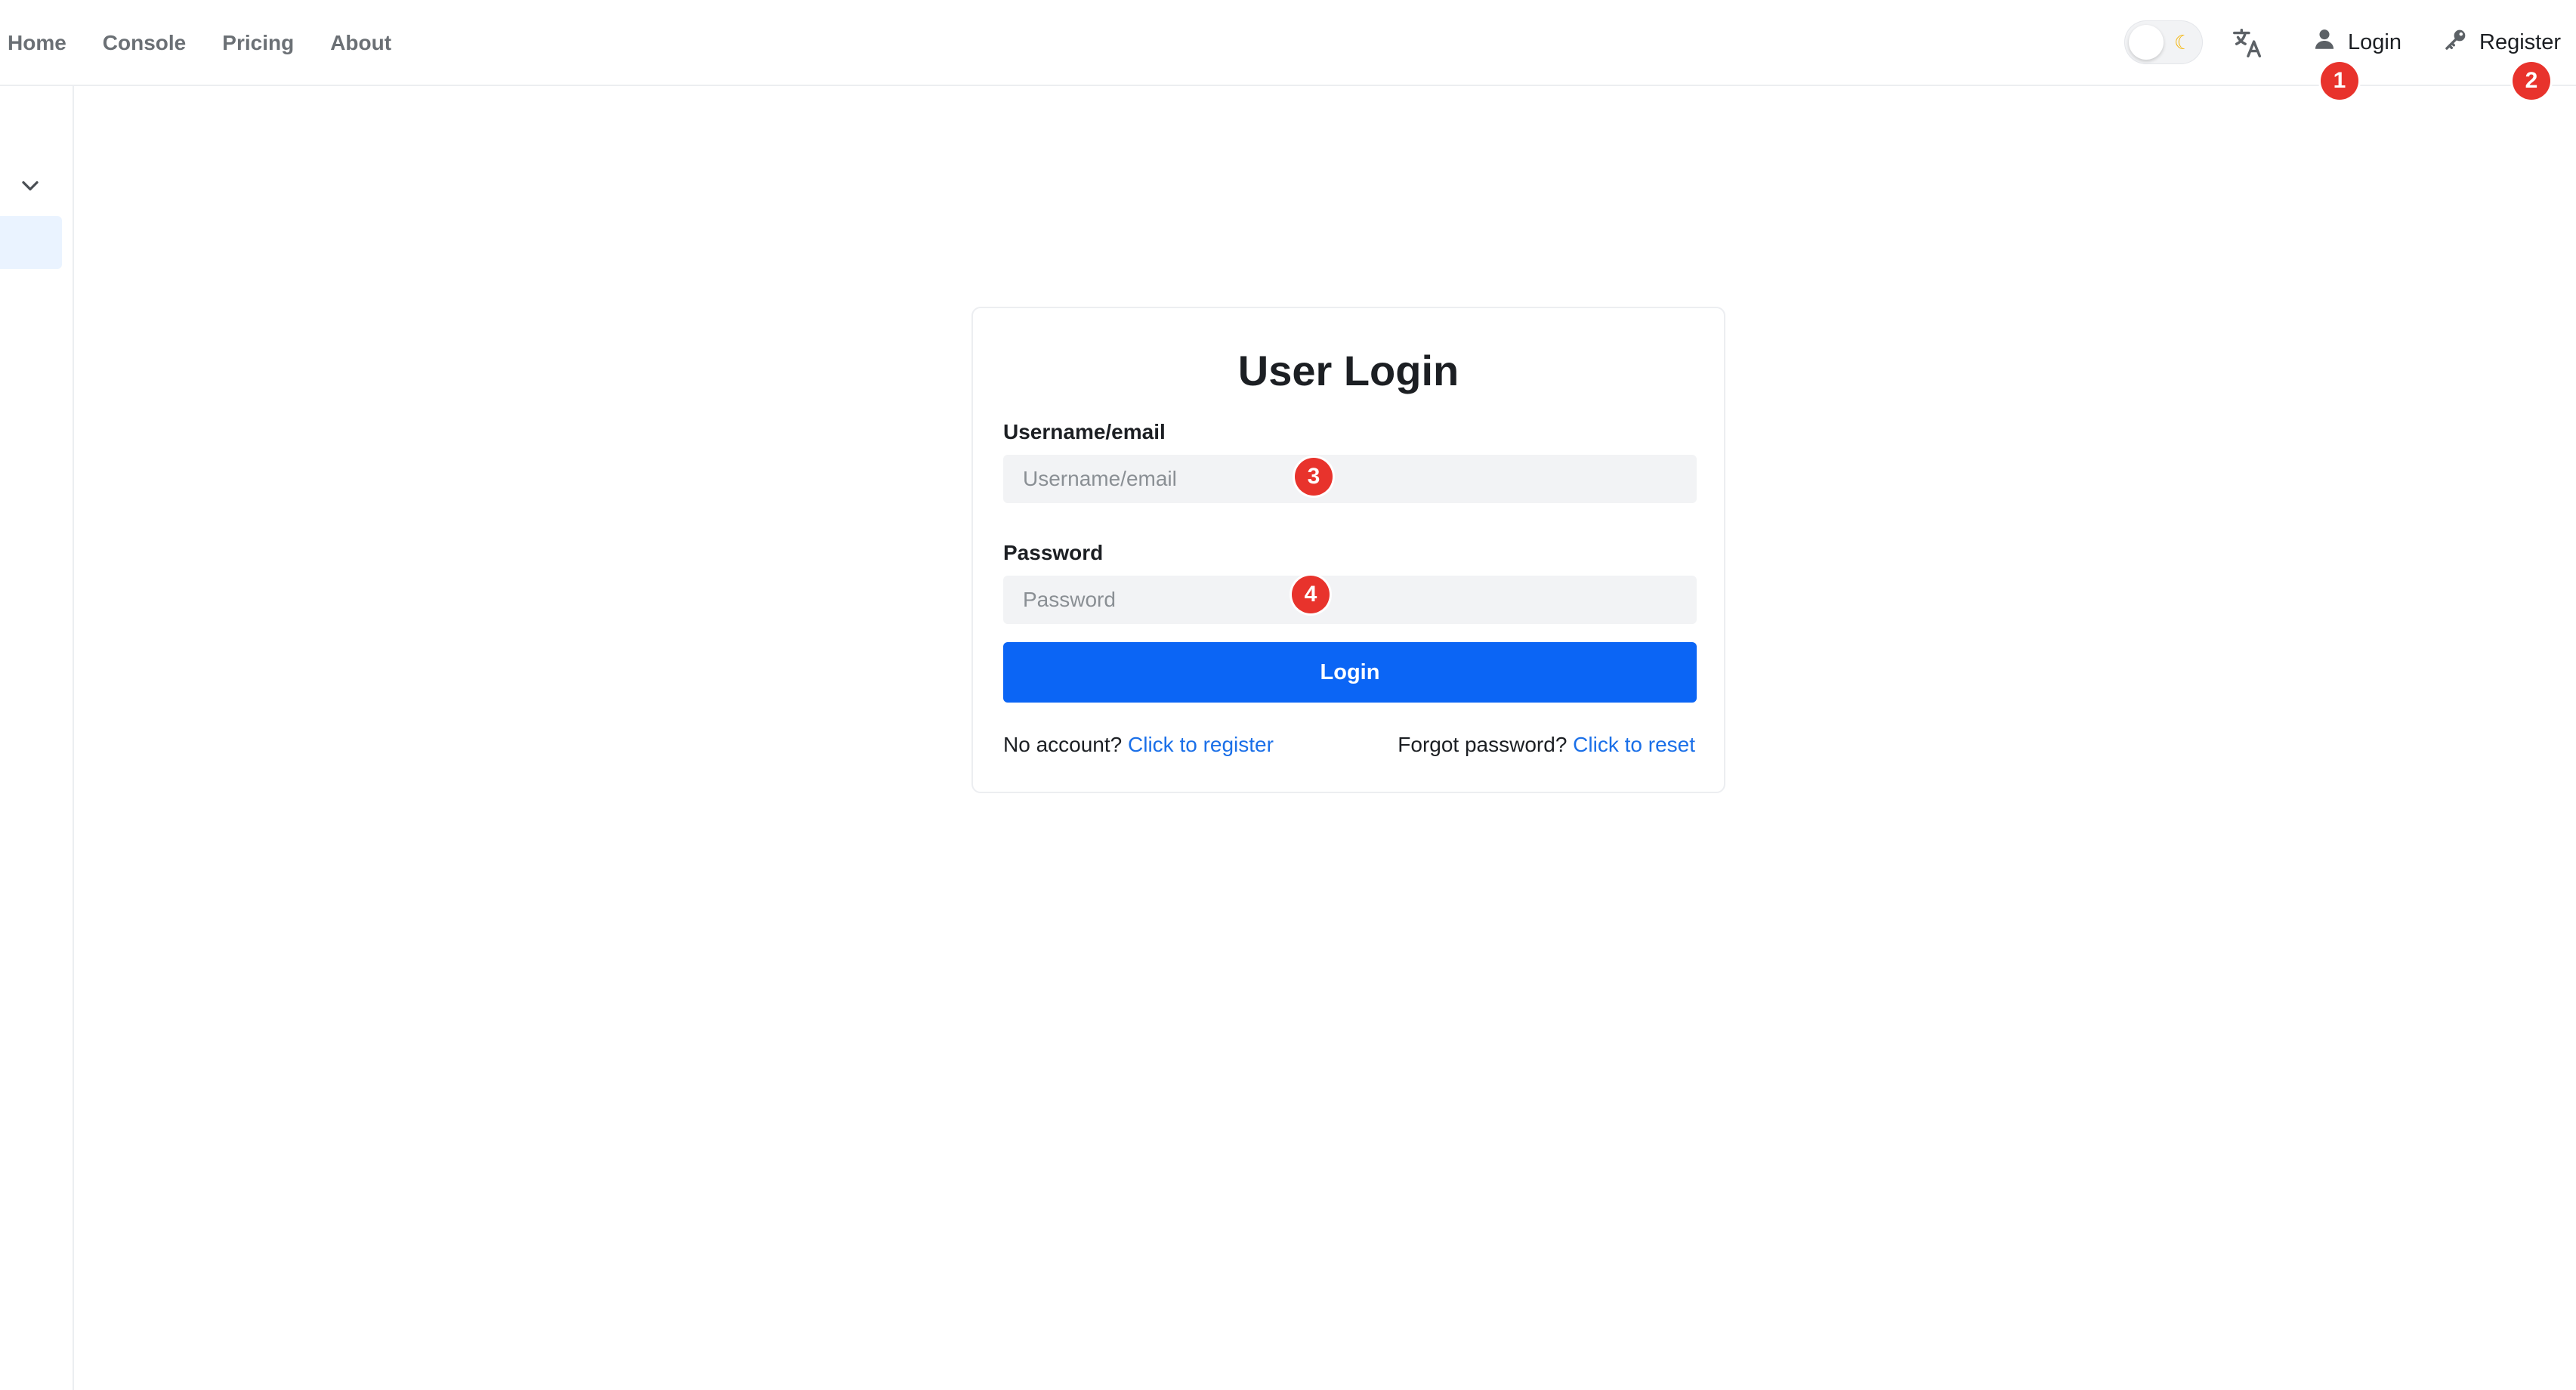 This screenshot has width=2576, height=1390. Describe the element at coordinates (2146, 42) in the screenshot. I see `toggle-knob` at that location.